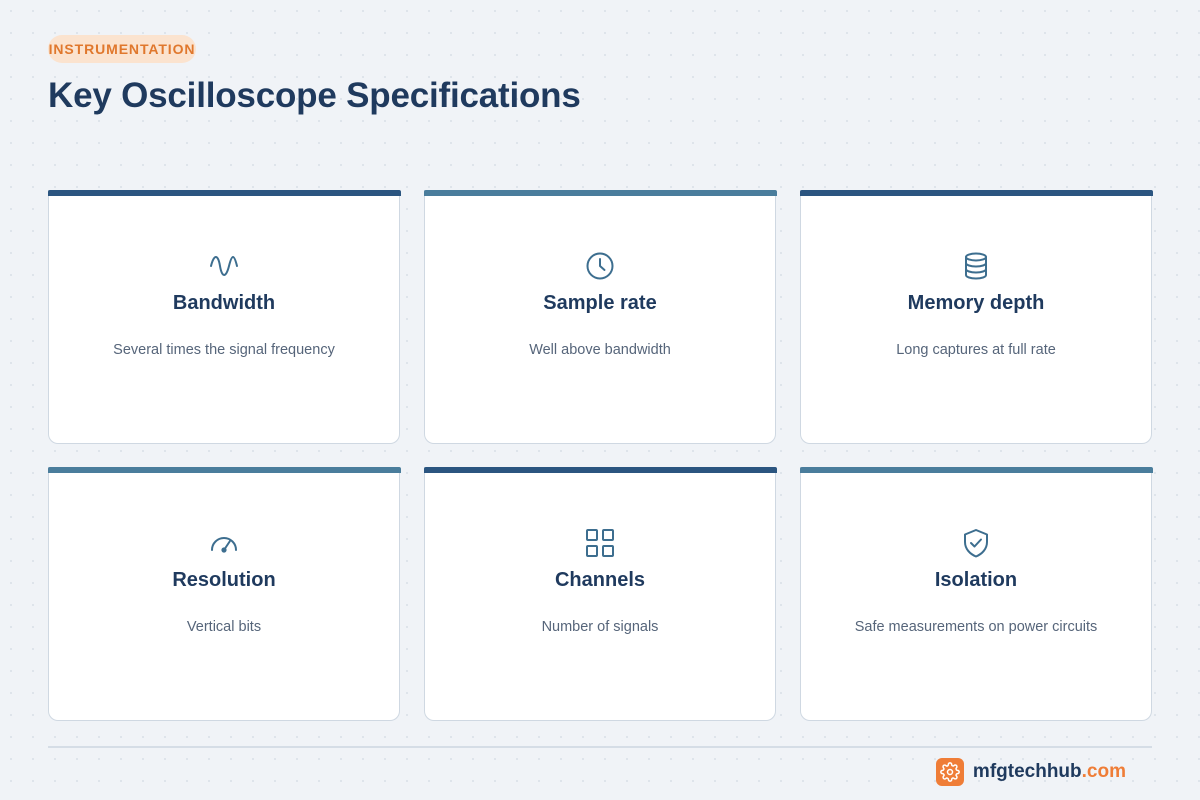 The image size is (1200, 800). I want to click on card-description: Number of signals, so click(600, 627).